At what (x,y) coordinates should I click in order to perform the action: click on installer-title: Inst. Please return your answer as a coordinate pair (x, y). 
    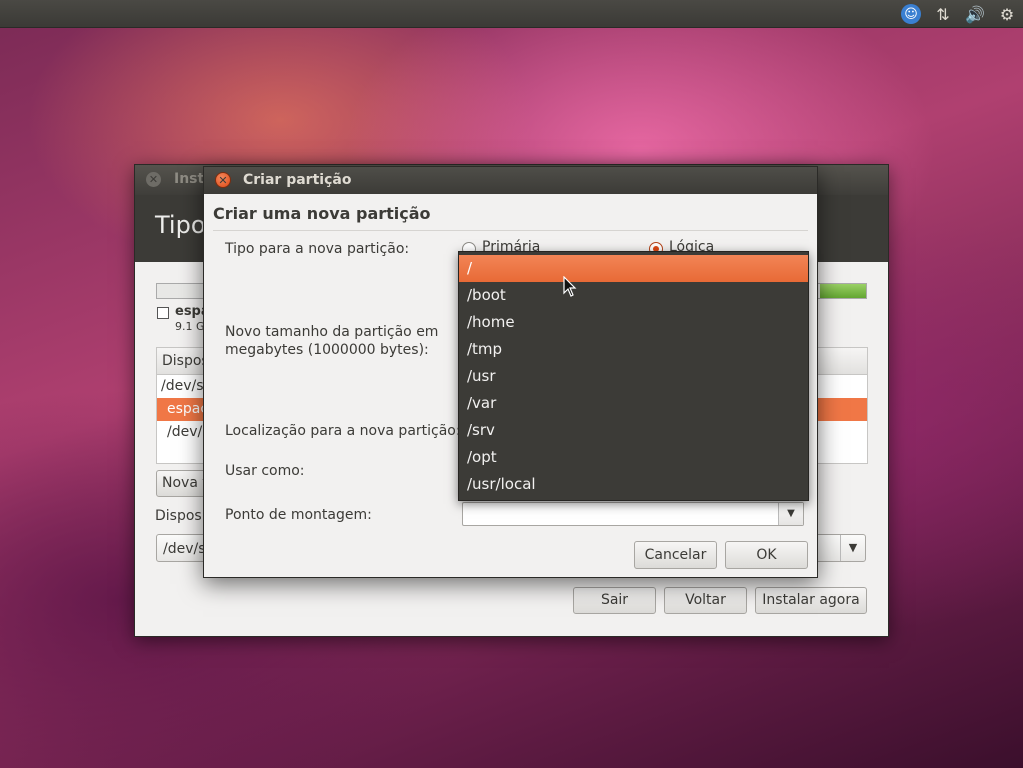
    Looking at the image, I should click on (189, 179).